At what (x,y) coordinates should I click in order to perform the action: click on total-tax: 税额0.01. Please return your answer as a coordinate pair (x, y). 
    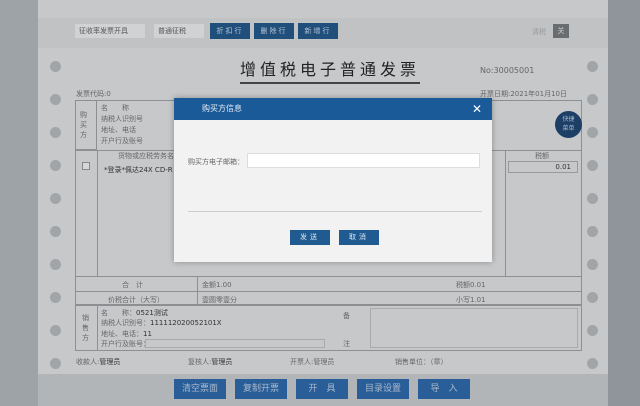
    Looking at the image, I should click on (471, 285).